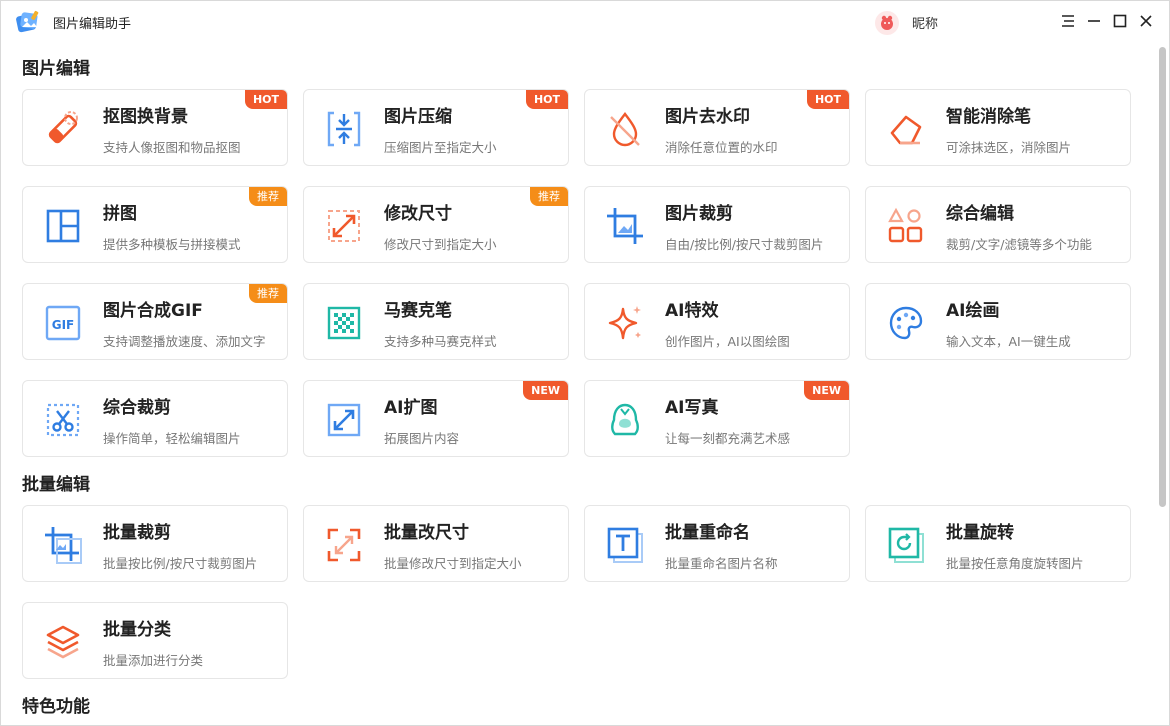  I want to click on card-desc: 消除任意位置的水印, so click(721, 147).